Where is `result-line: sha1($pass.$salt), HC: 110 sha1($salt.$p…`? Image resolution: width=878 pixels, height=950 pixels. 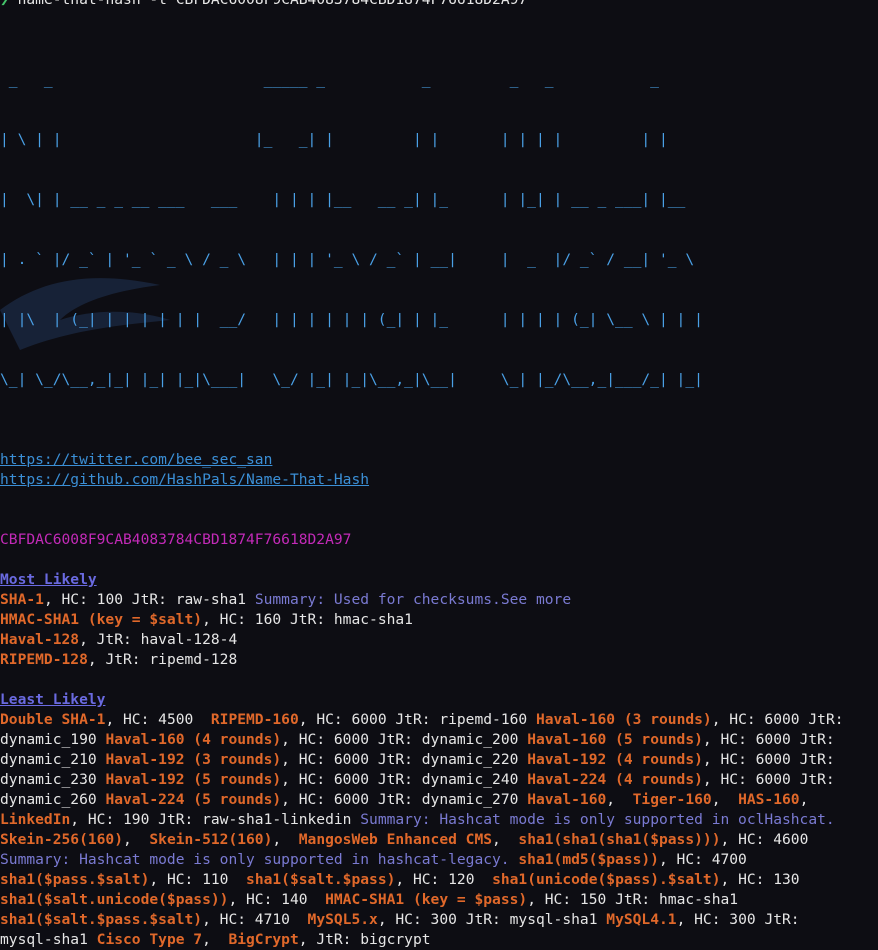
result-line: sha1($pass.$salt), HC: 110 sha1($salt.$p… is located at coordinates (439, 880).